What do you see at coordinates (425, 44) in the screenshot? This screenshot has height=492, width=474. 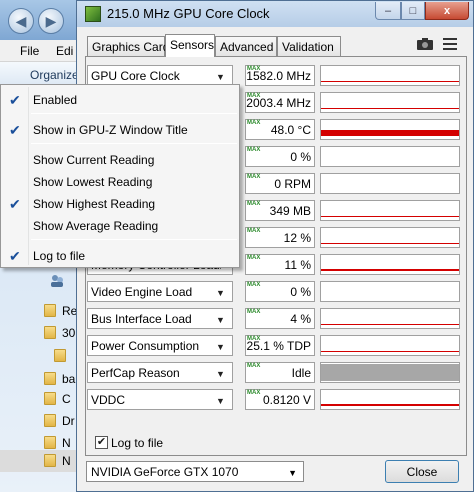 I see `camera-icon` at bounding box center [425, 44].